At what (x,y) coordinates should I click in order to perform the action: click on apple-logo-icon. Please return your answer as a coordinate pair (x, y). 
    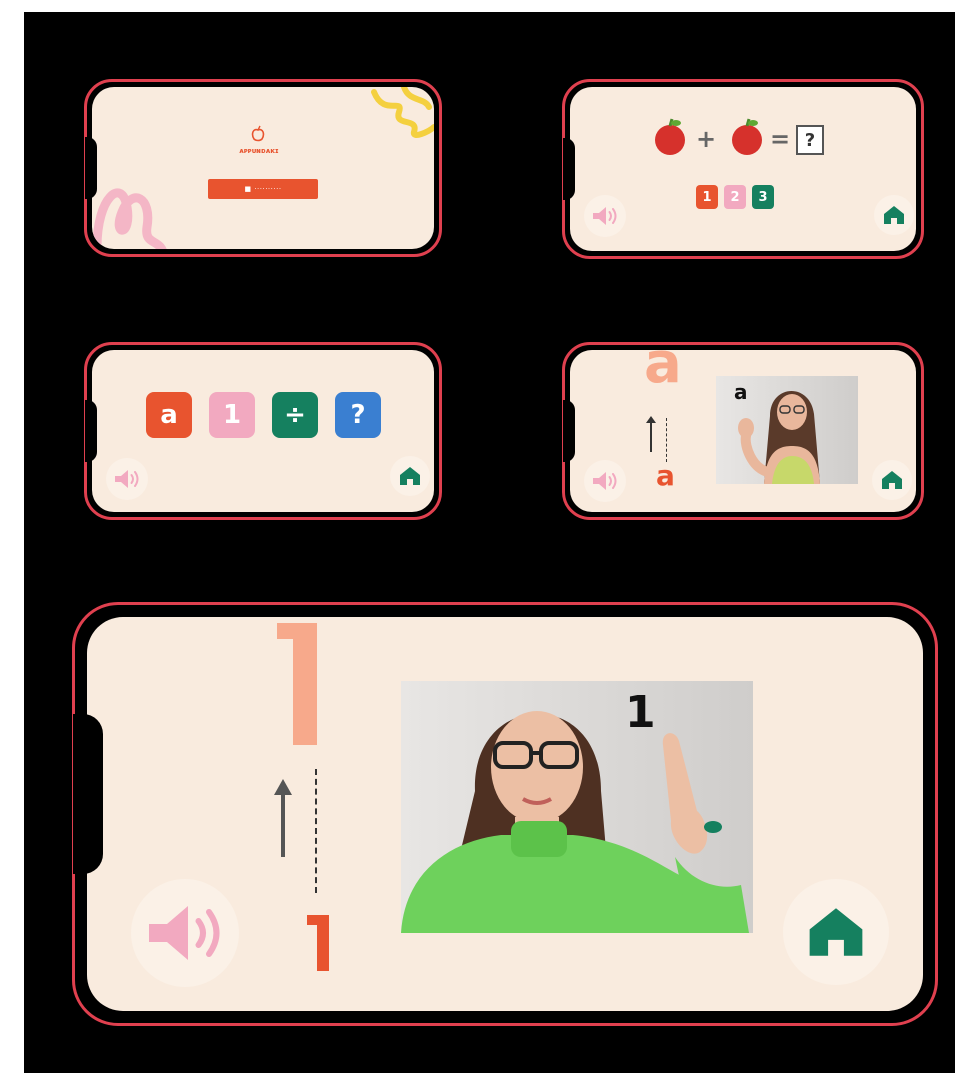
    Looking at the image, I should click on (258, 133).